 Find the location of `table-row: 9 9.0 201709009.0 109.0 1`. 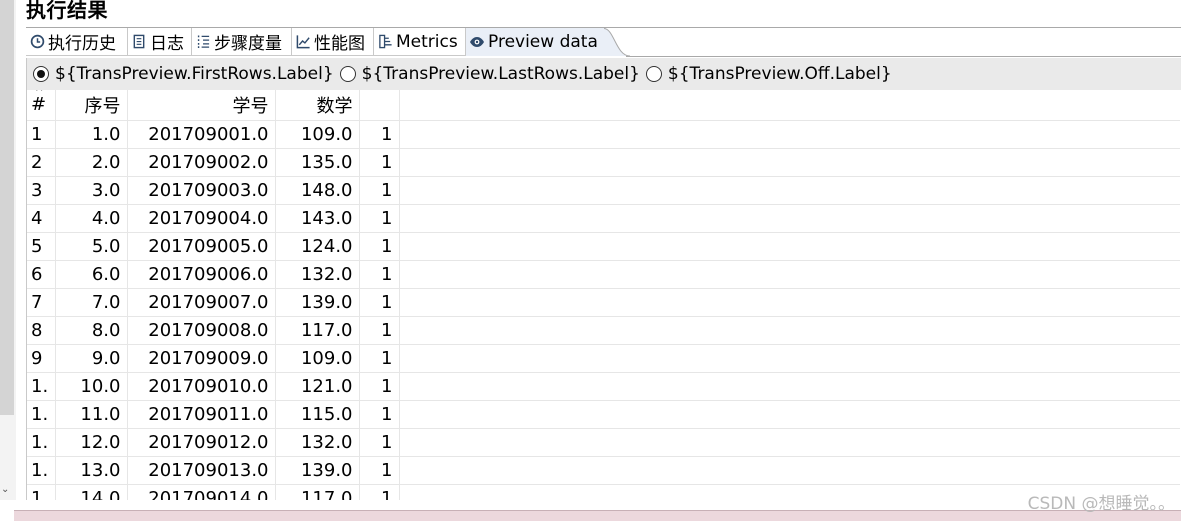

table-row: 9 9.0 201709009.0 109.0 1 is located at coordinates (603, 358).